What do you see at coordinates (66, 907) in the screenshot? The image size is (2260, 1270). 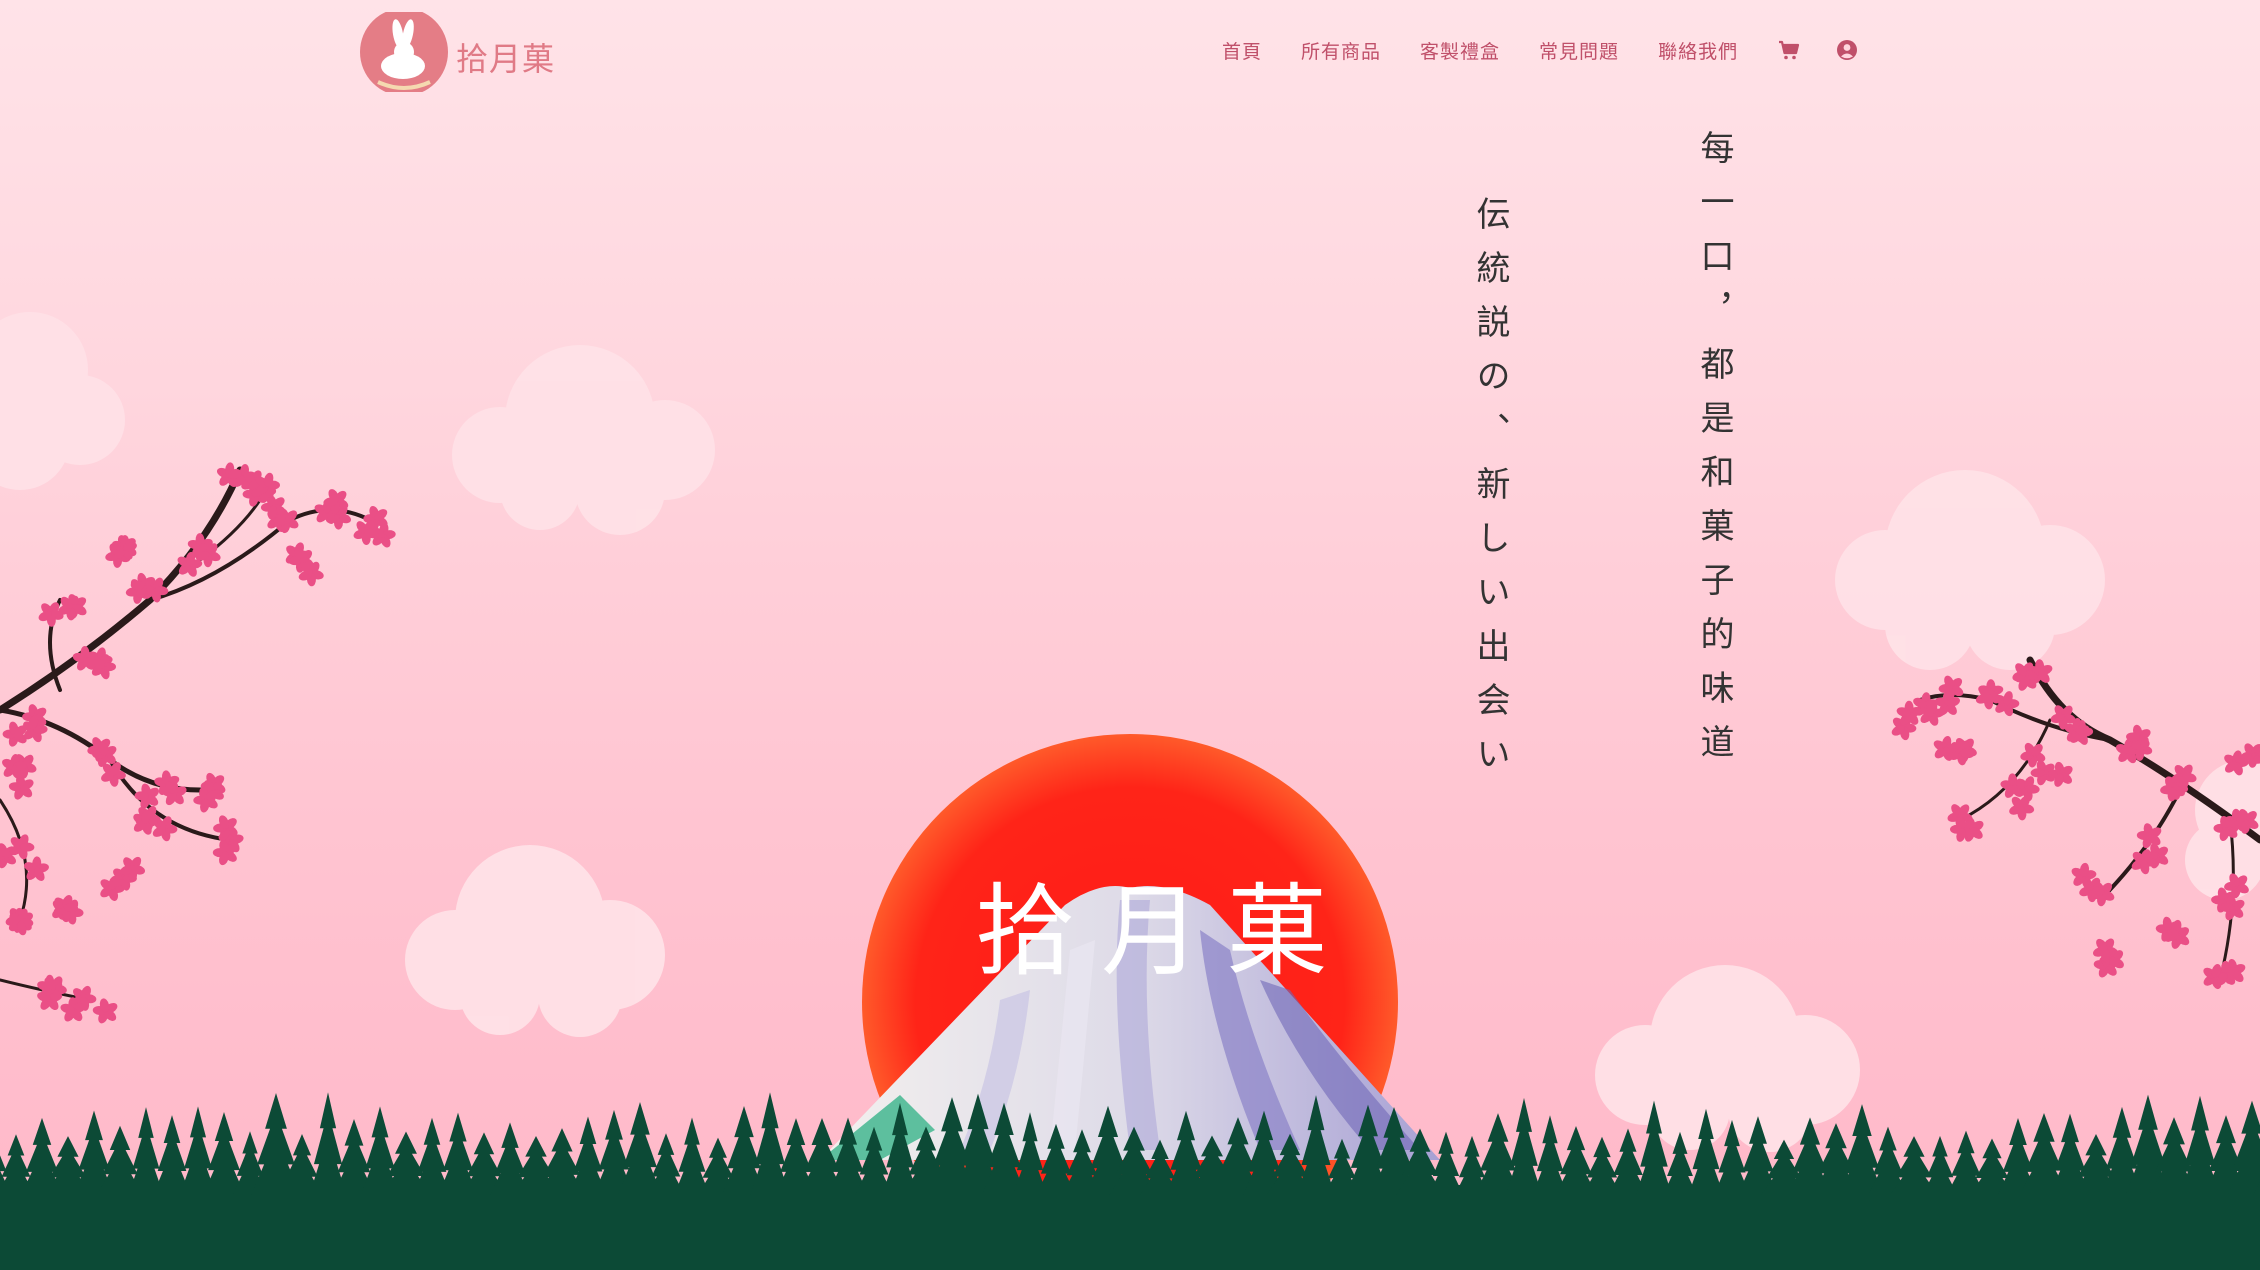 I see `cherry-blossom` at bounding box center [66, 907].